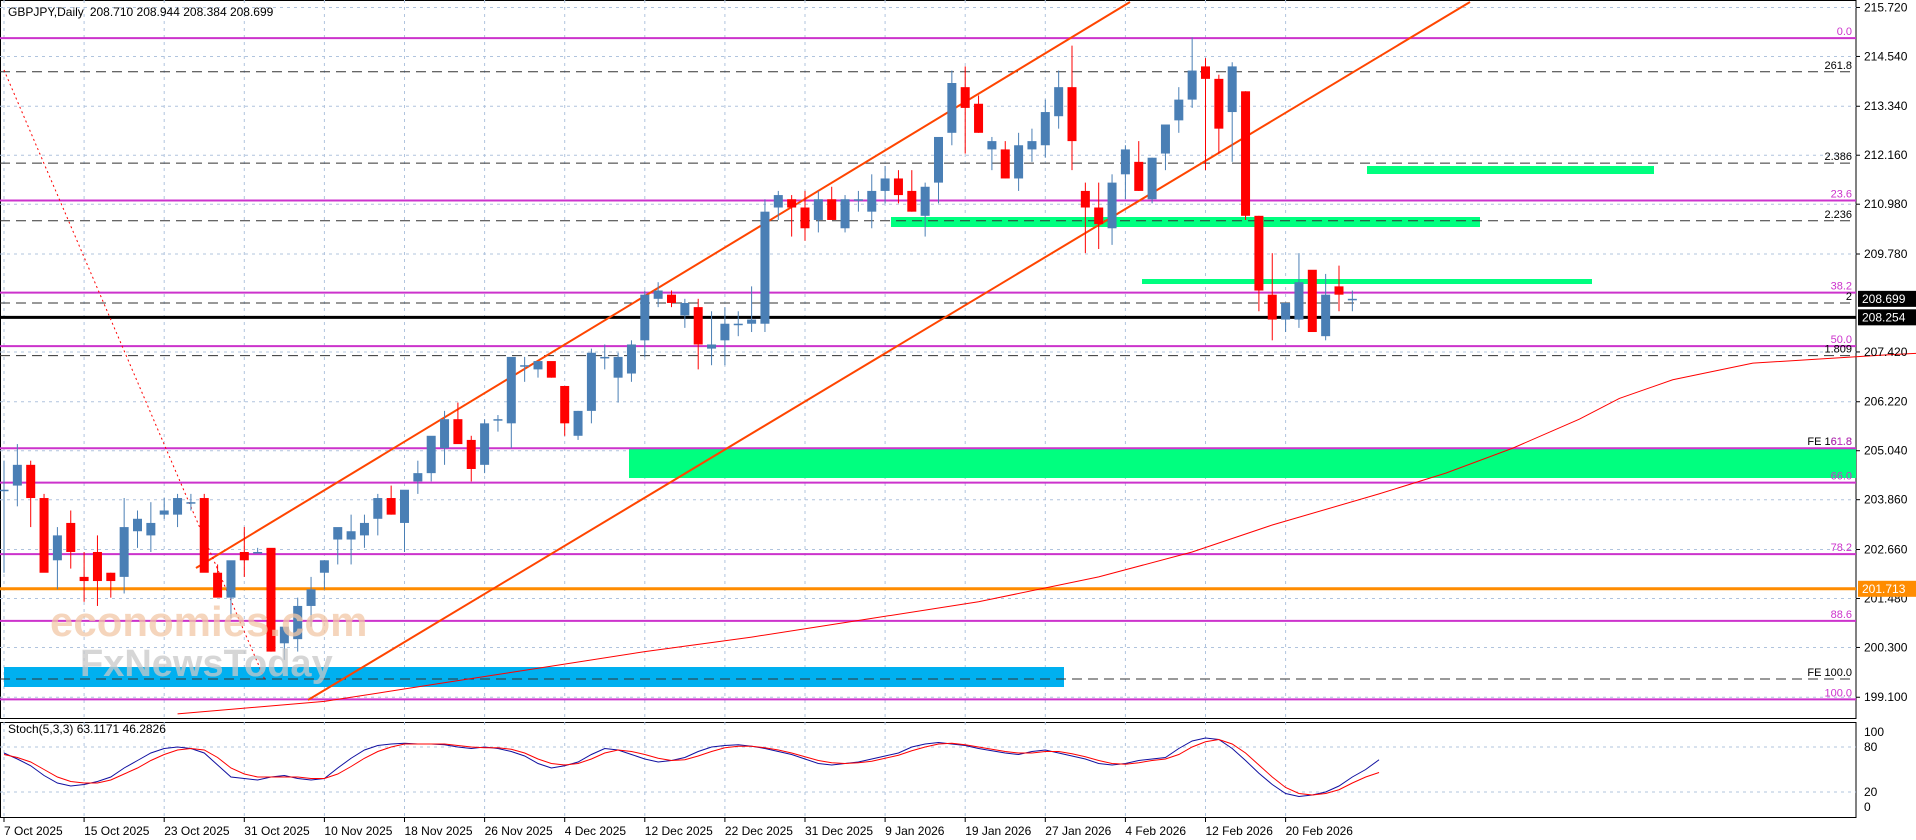 This screenshot has height=840, width=1916. What do you see at coordinates (1884, 317) in the screenshot?
I see `price-label-text: 208.254` at bounding box center [1884, 317].